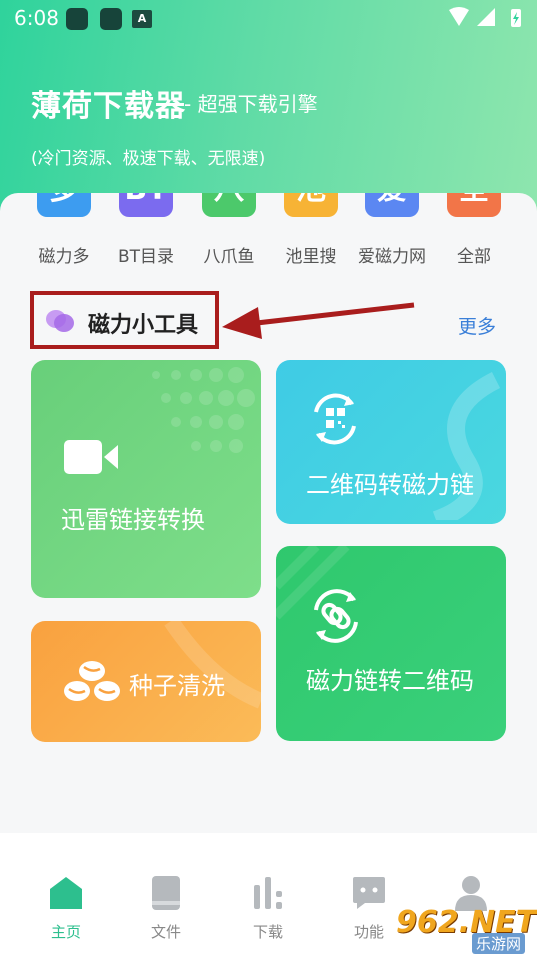 Image resolution: width=537 pixels, height=956 pixels. What do you see at coordinates (267, 932) in the screenshot?
I see `nav-label: 下载` at bounding box center [267, 932].